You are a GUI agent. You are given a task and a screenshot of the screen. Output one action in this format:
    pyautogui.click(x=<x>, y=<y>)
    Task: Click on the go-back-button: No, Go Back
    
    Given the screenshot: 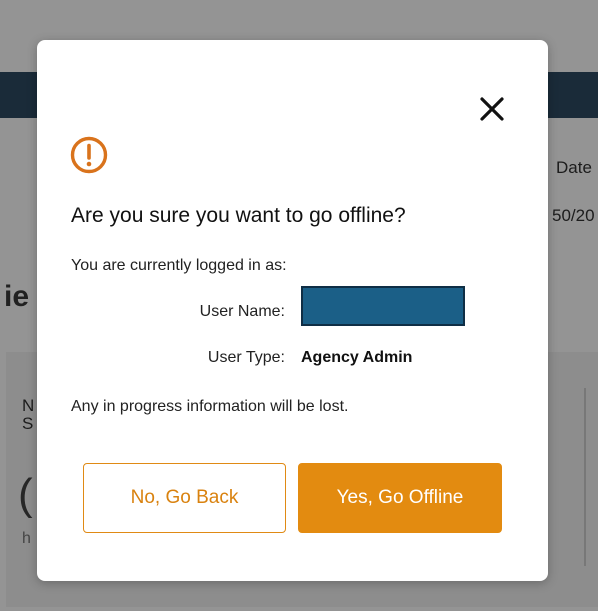 What is the action you would take?
    pyautogui.click(x=184, y=498)
    